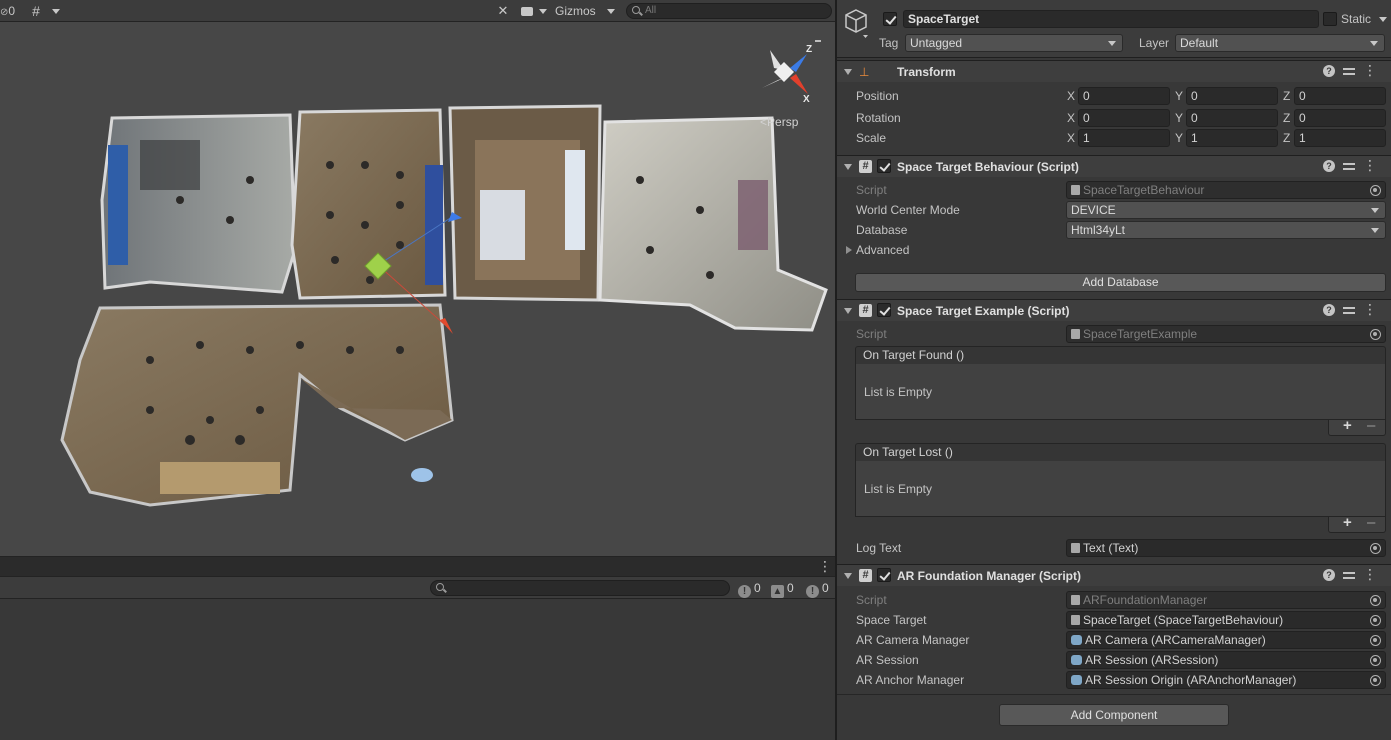 This screenshot has width=1391, height=740. Describe the element at coordinates (1120, 282) in the screenshot. I see `add-database-button: Add Database` at that location.